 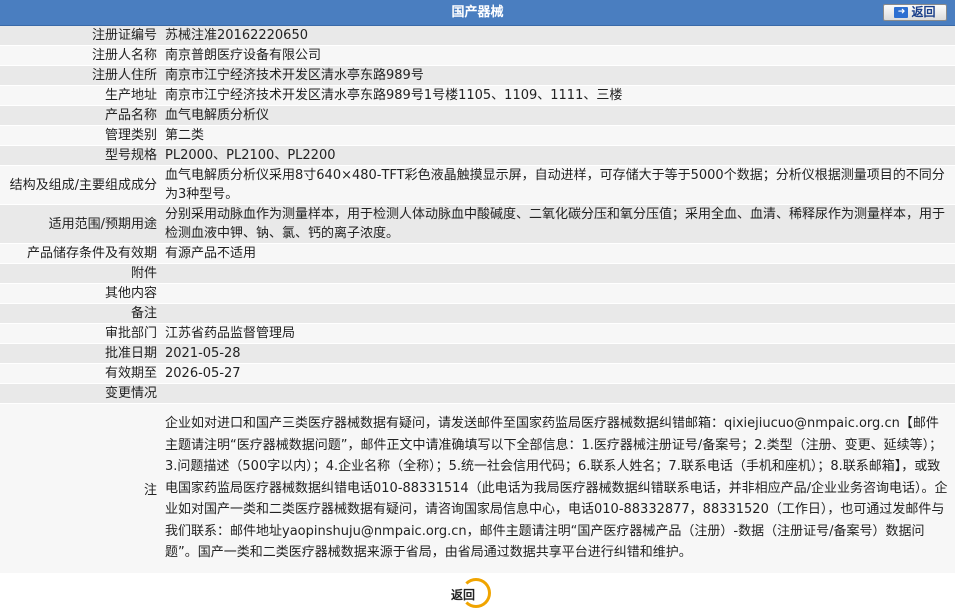 What do you see at coordinates (80, 333) in the screenshot?
I see `field-label: 审批部门` at bounding box center [80, 333].